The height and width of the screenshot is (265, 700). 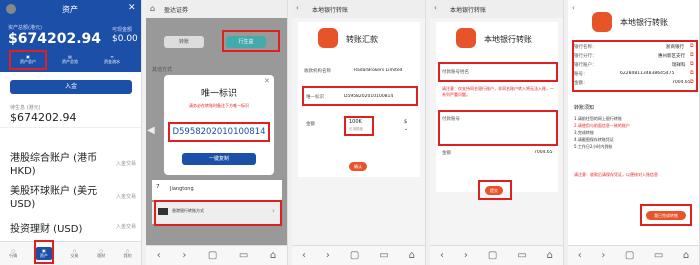 I want to click on tab-finance: ○ 理财, so click(x=101, y=253).